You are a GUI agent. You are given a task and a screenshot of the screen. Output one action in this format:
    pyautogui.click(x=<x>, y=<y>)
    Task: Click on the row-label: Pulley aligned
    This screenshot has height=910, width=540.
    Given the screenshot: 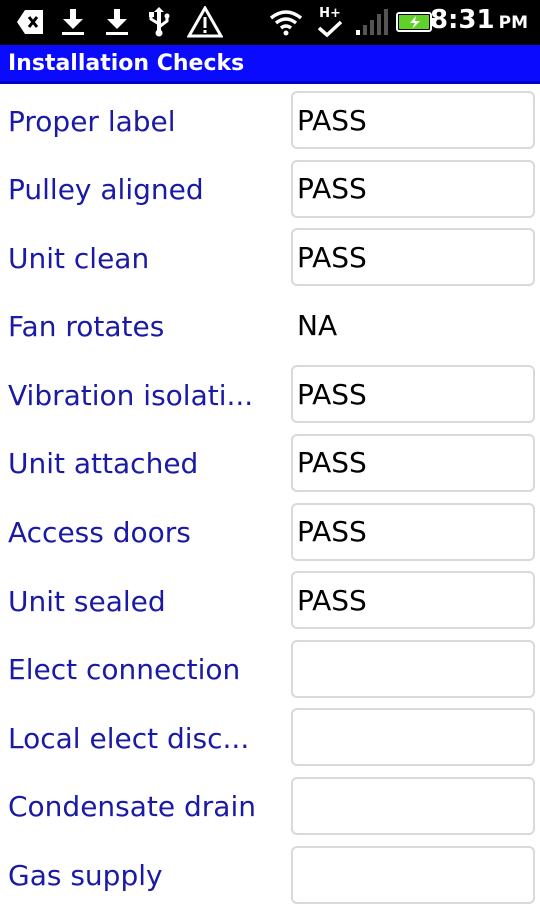 What is the action you would take?
    pyautogui.click(x=106, y=190)
    